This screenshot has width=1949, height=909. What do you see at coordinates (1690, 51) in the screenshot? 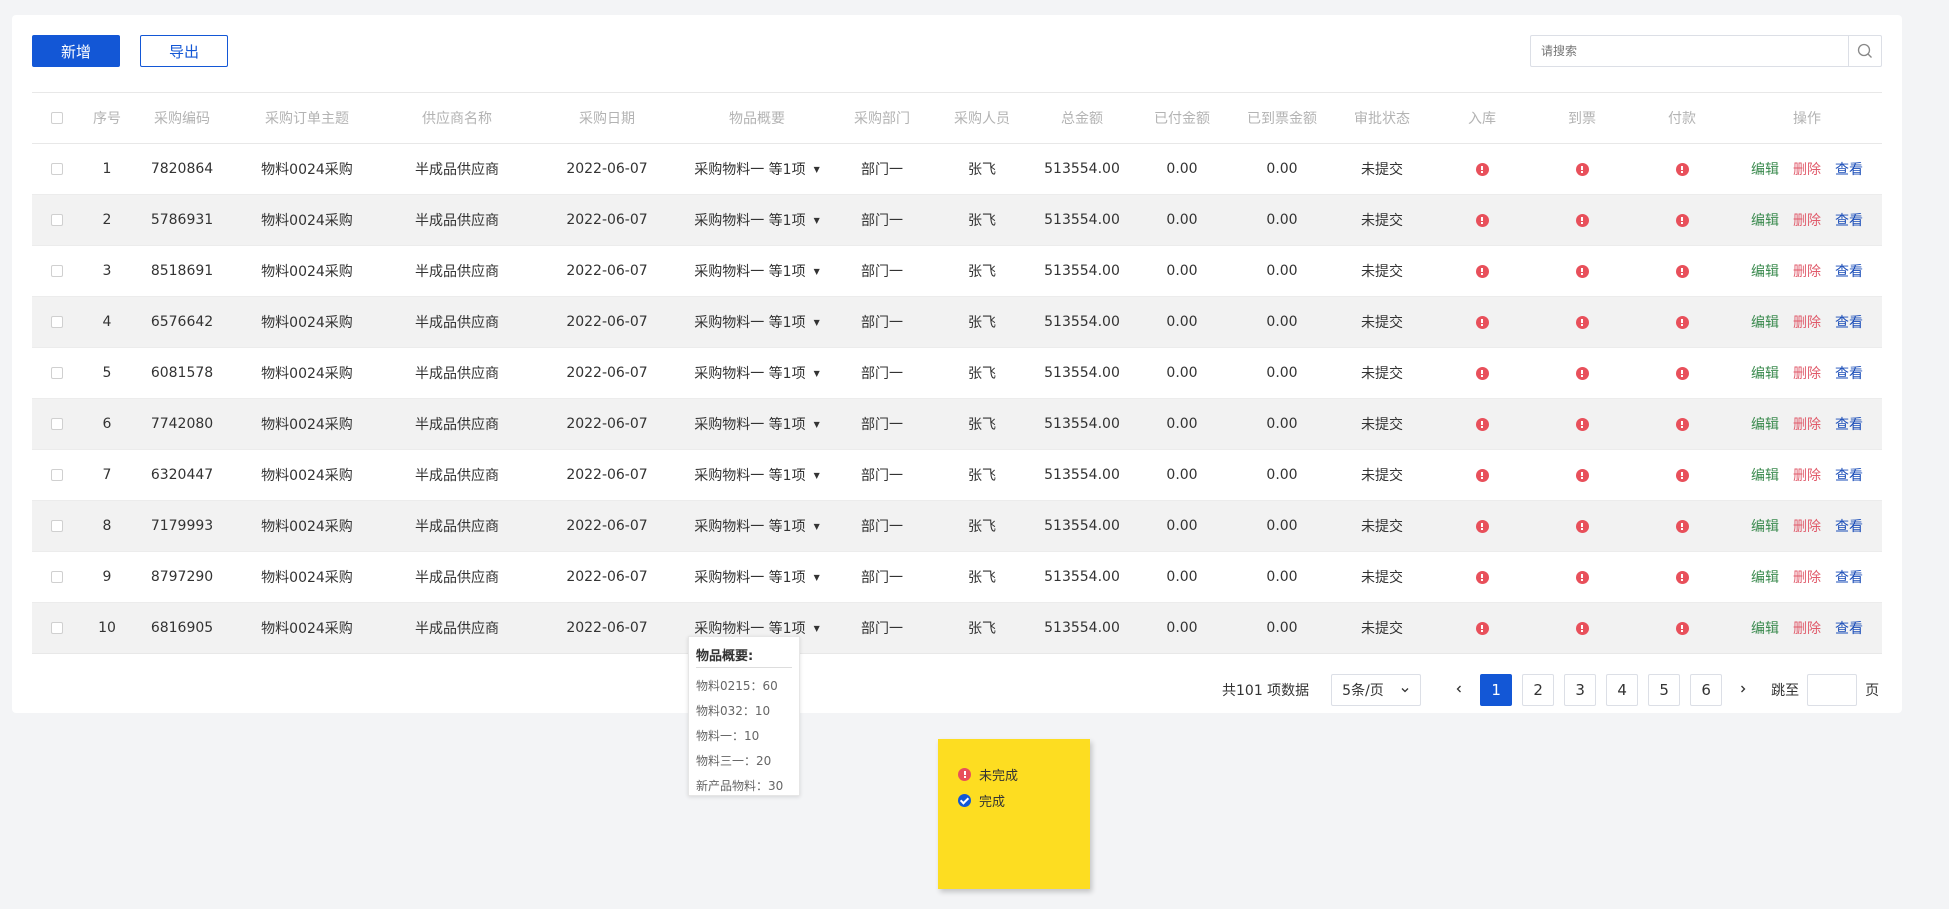
I see `search-input` at bounding box center [1690, 51].